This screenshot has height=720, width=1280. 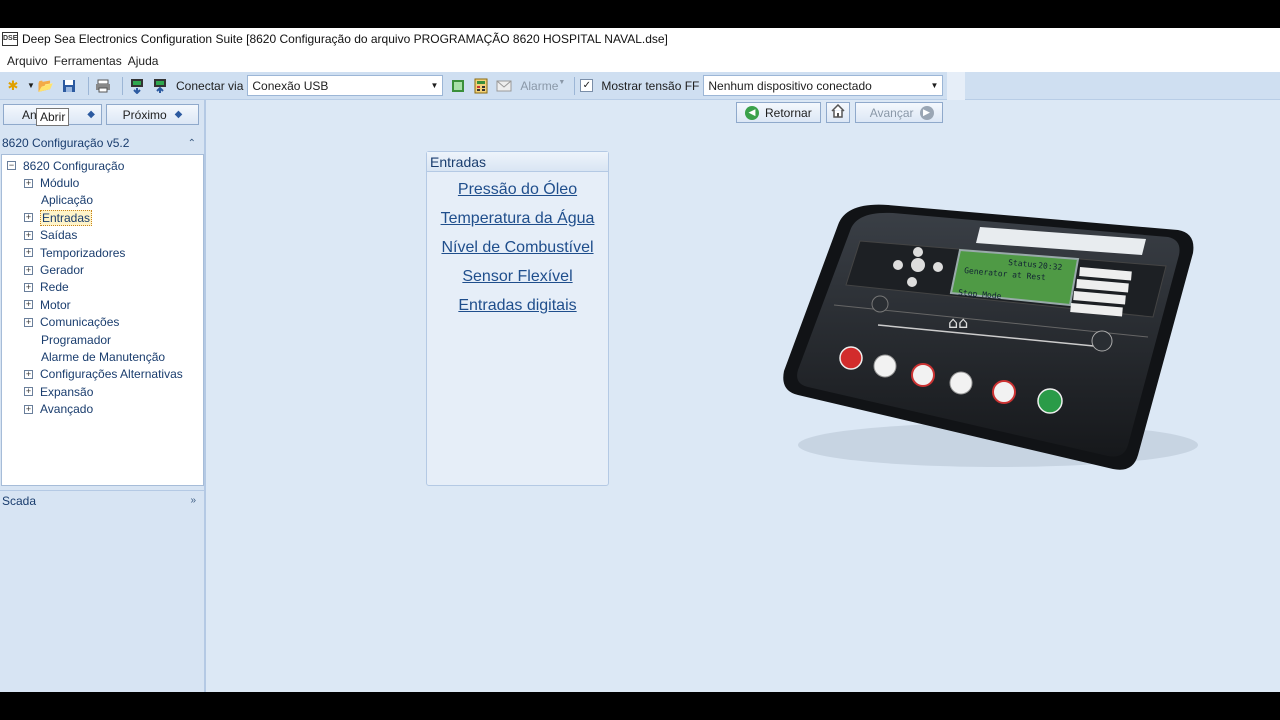 What do you see at coordinates (790, 85) in the screenshot?
I see `device-value: Nenhum dispositivo conectado` at bounding box center [790, 85].